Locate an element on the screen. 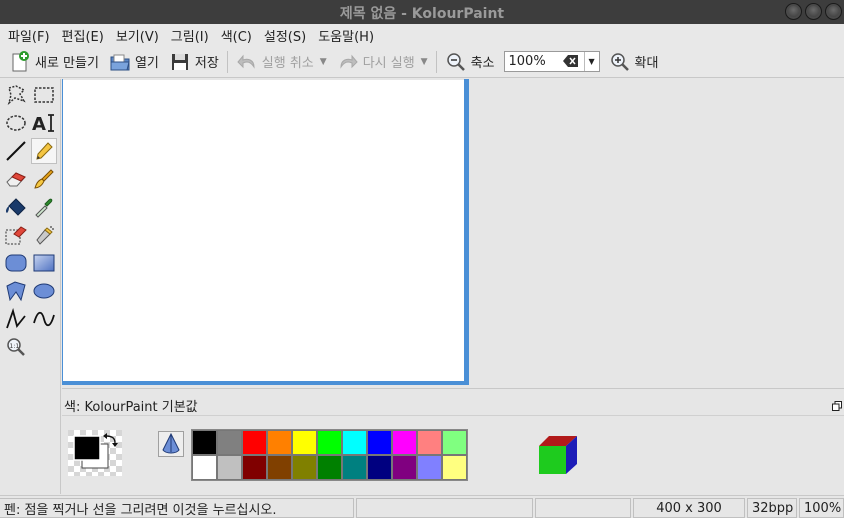 This screenshot has width=844, height=518. tool-elliptical-selection is located at coordinates (16, 123).